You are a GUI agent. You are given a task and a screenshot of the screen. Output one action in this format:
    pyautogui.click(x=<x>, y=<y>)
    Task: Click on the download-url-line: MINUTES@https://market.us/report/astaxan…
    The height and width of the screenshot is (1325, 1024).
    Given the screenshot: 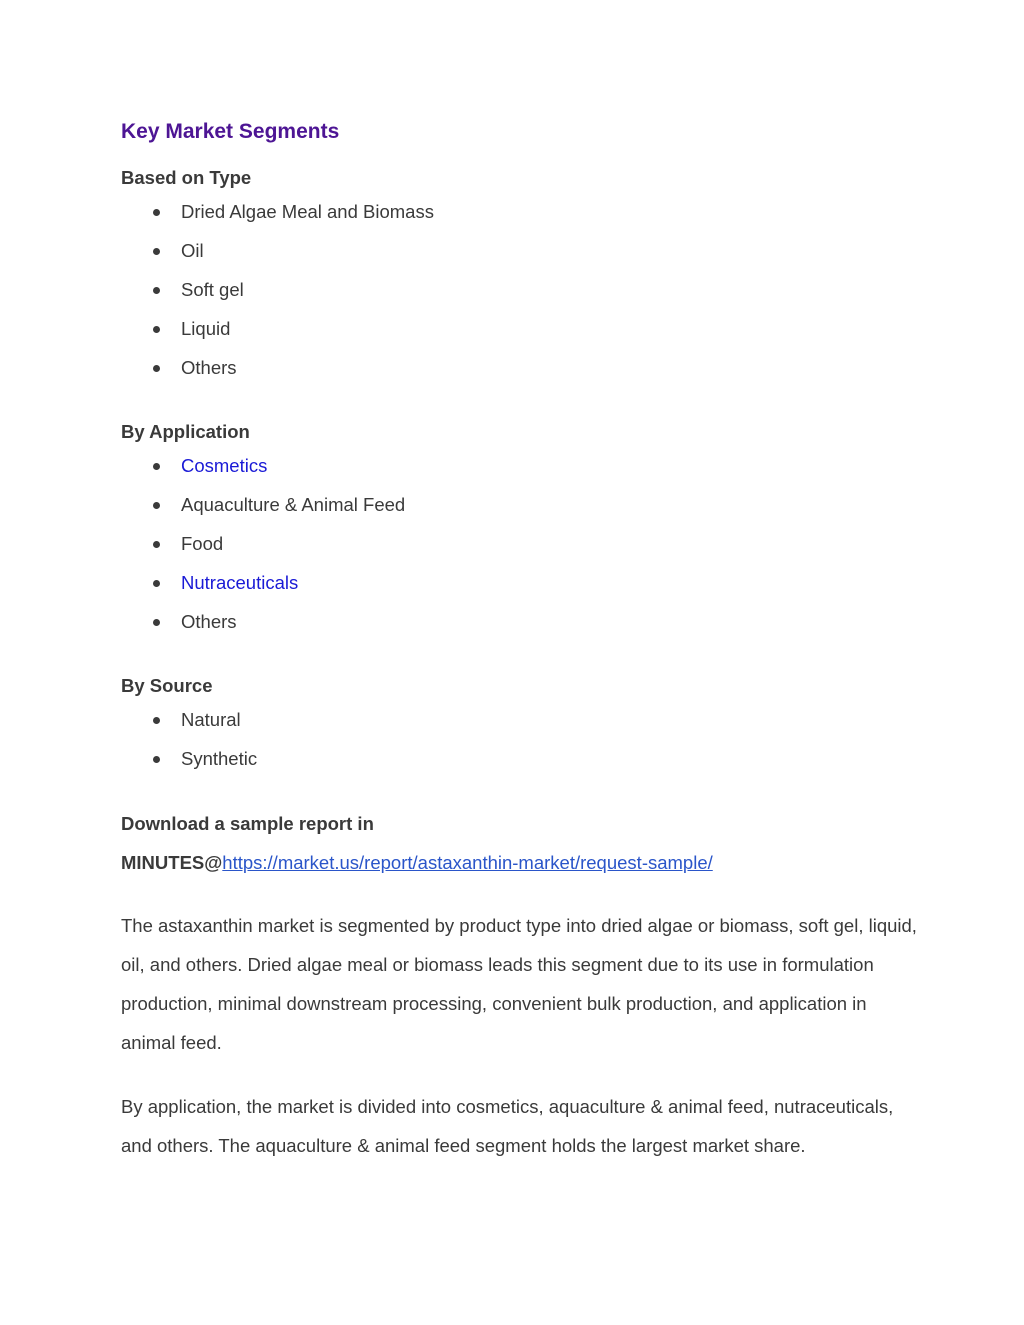 What is the action you would take?
    pyautogui.click(x=417, y=863)
    